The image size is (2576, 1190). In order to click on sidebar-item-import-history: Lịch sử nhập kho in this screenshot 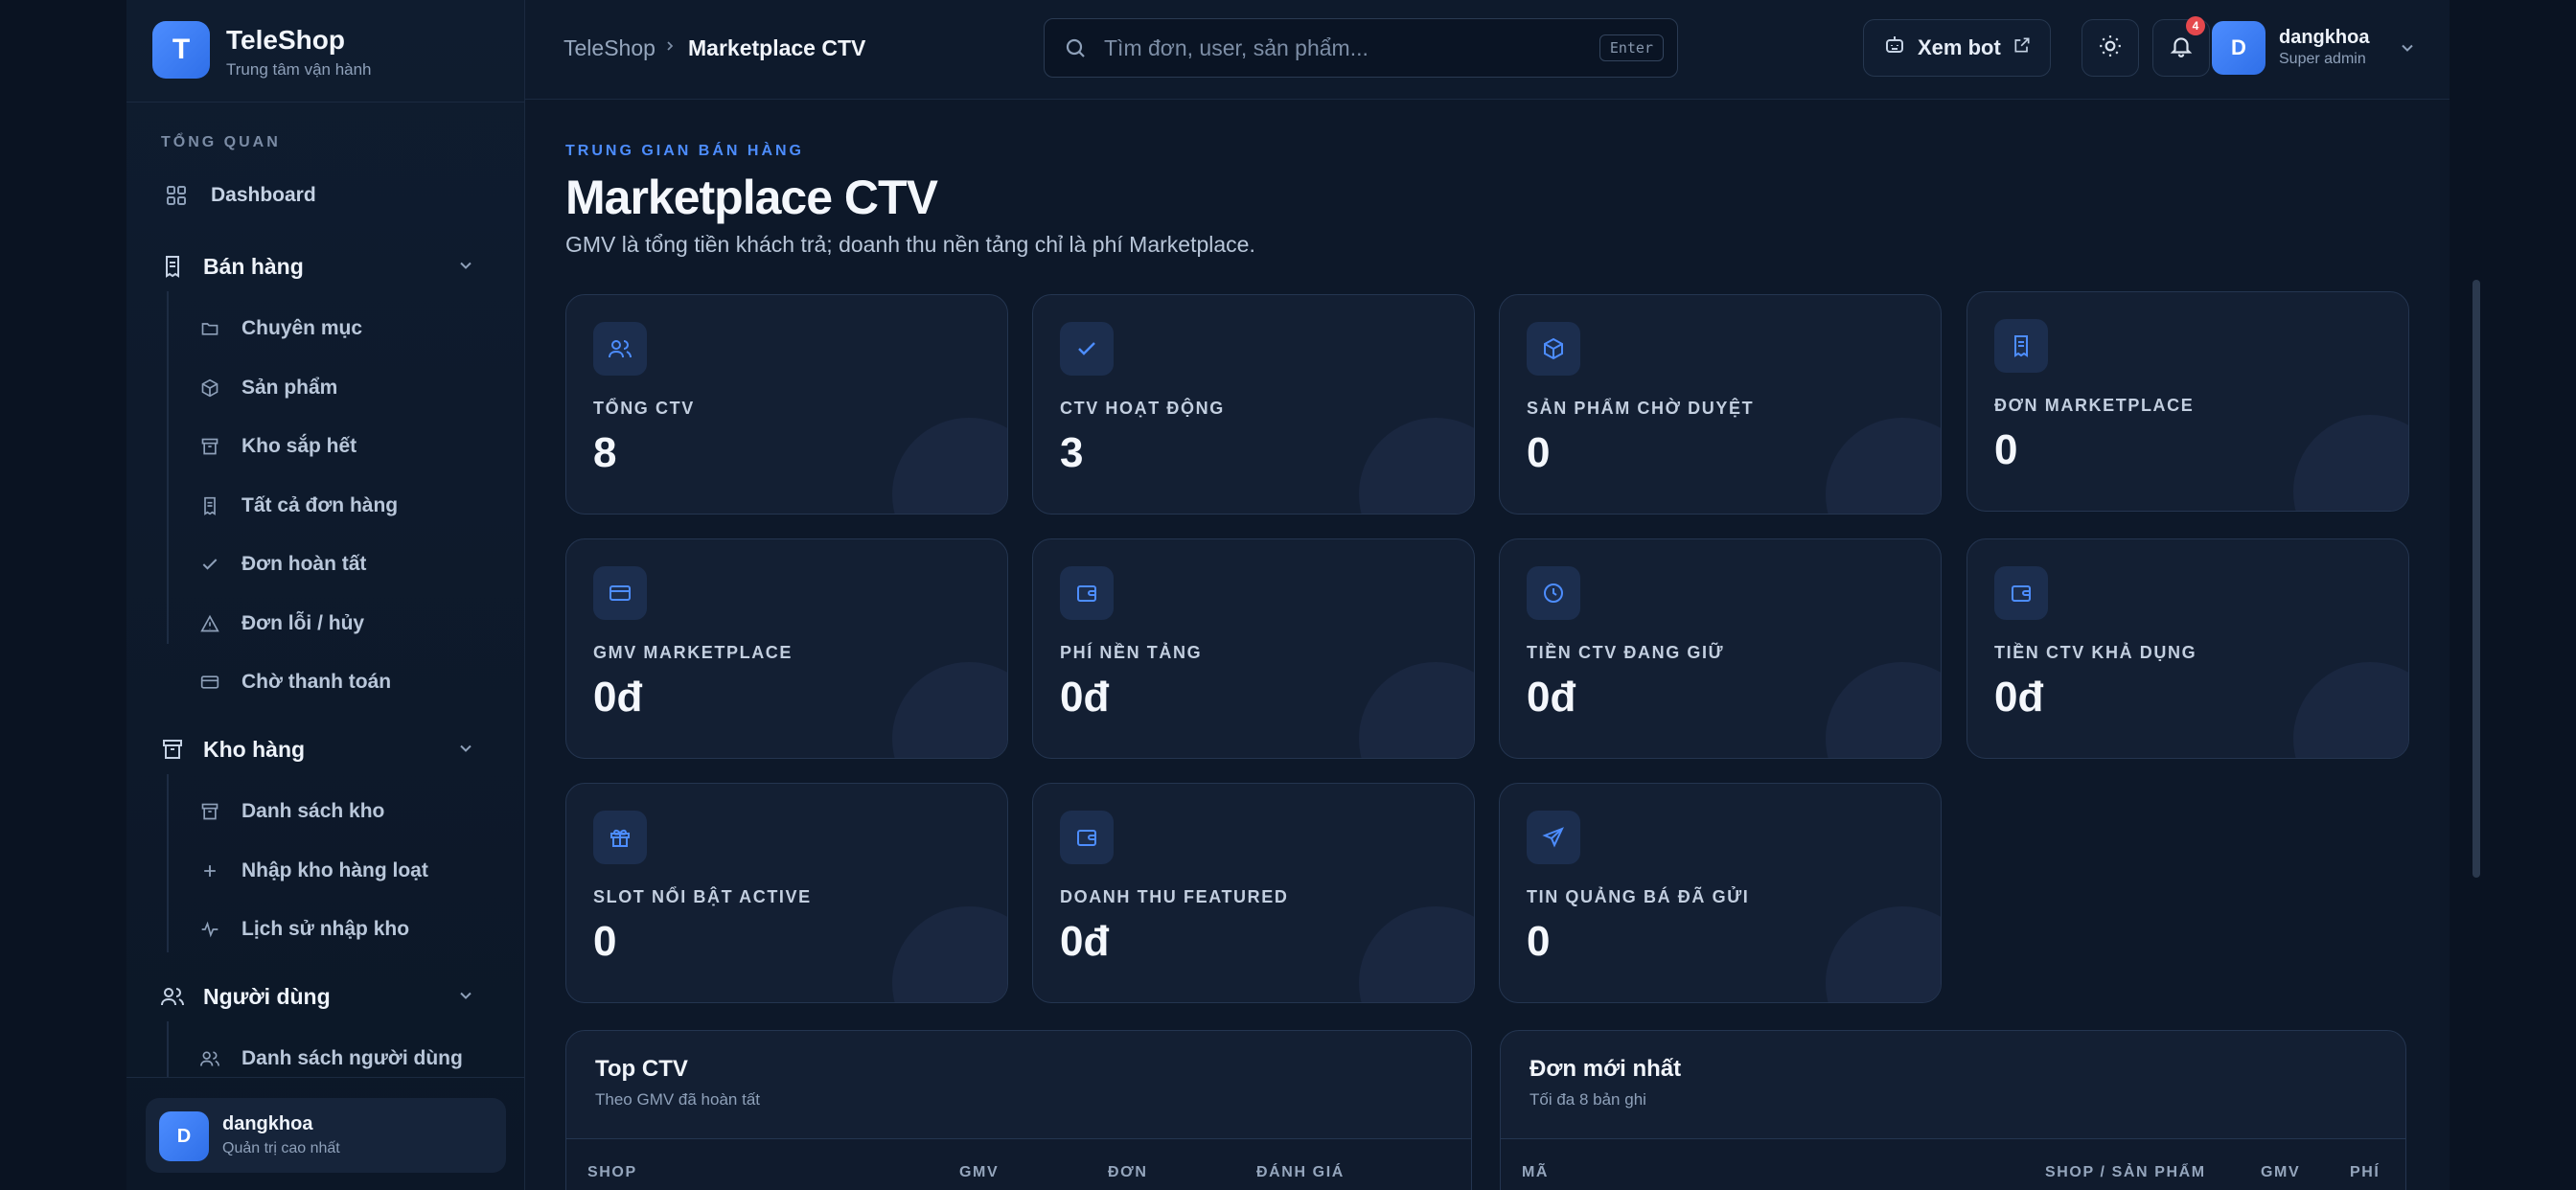, I will do `click(347, 929)`.